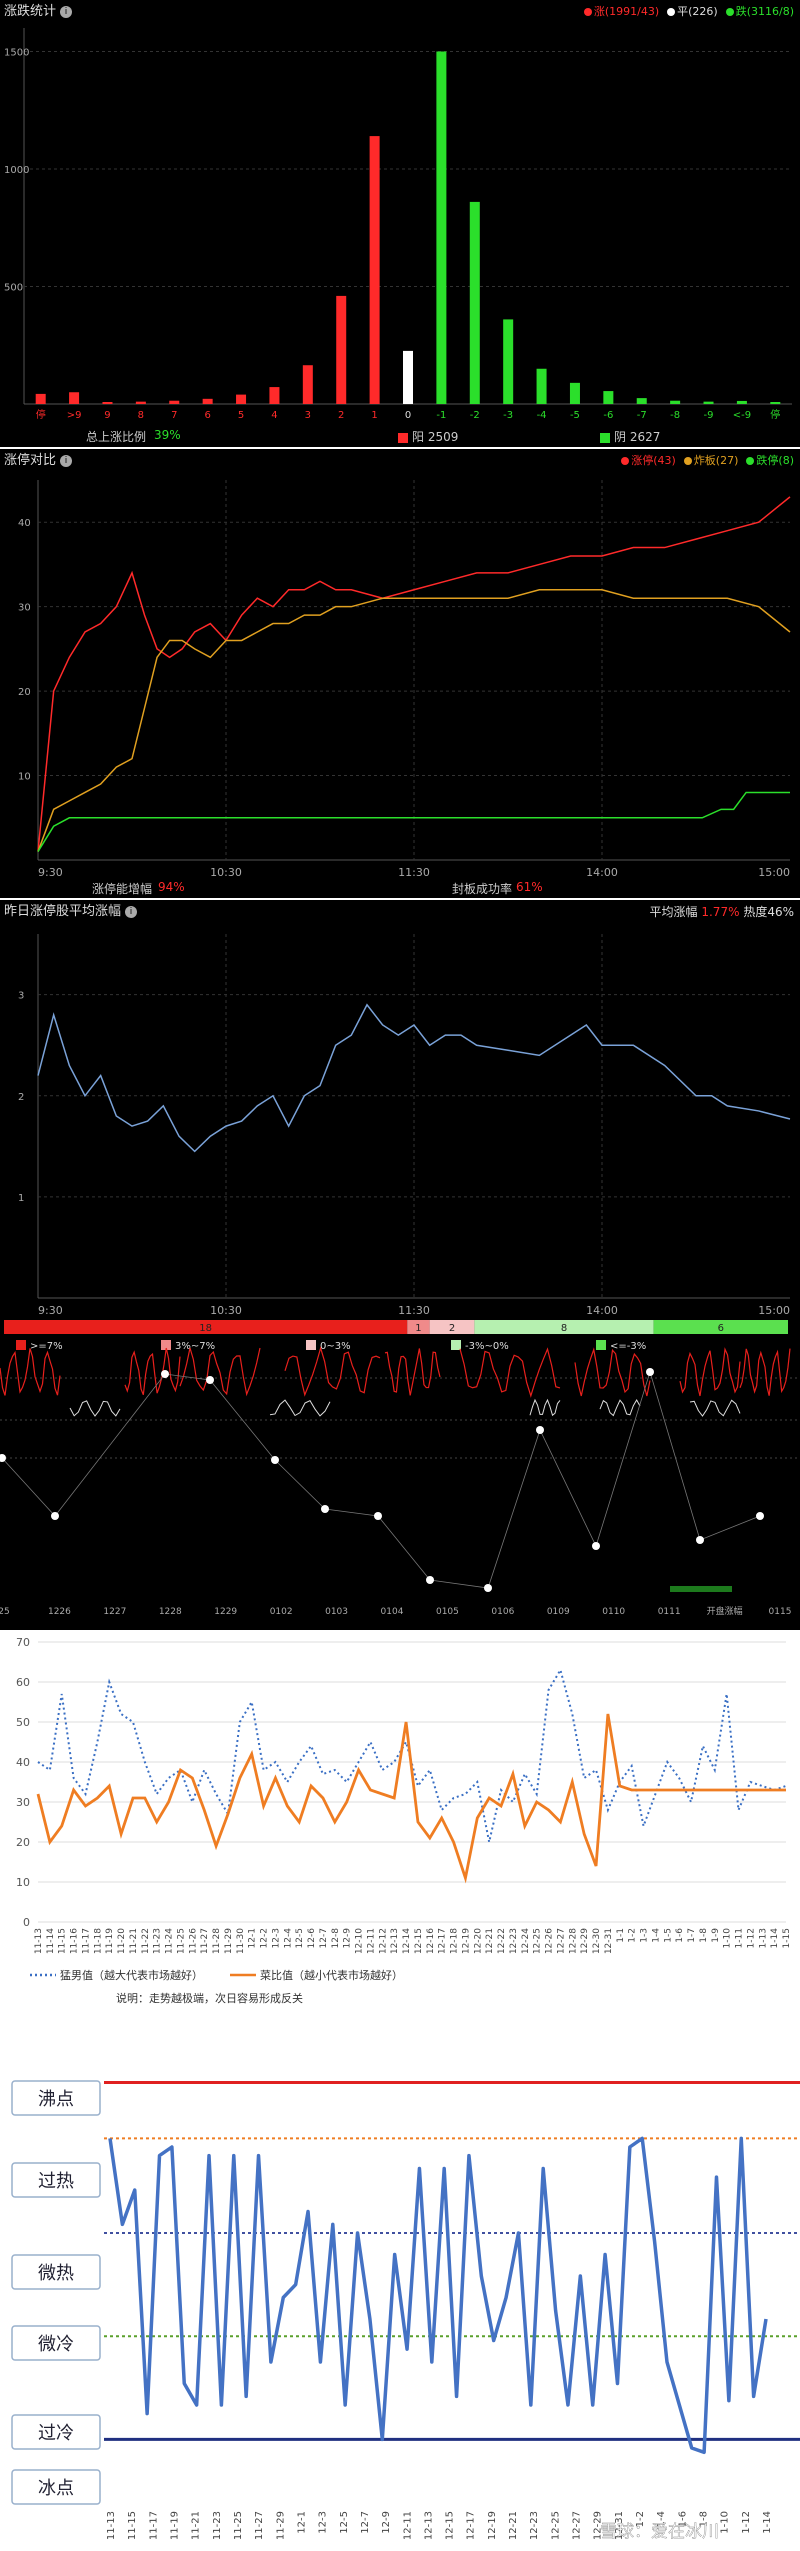 The image size is (800, 2551). I want to click on y-tick-label: 2, so click(21, 1097).